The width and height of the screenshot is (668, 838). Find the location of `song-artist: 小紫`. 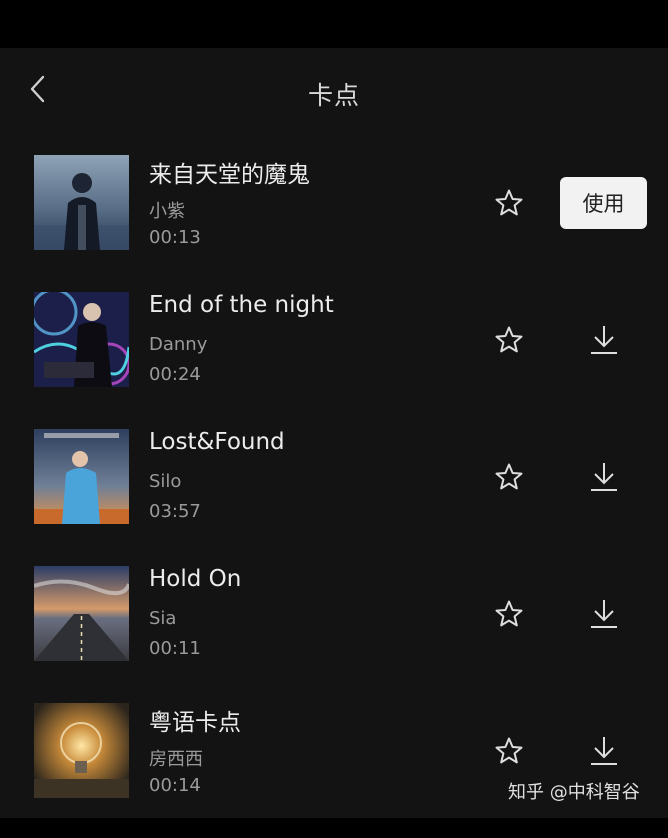

song-artist: 小紫 is located at coordinates (167, 211).